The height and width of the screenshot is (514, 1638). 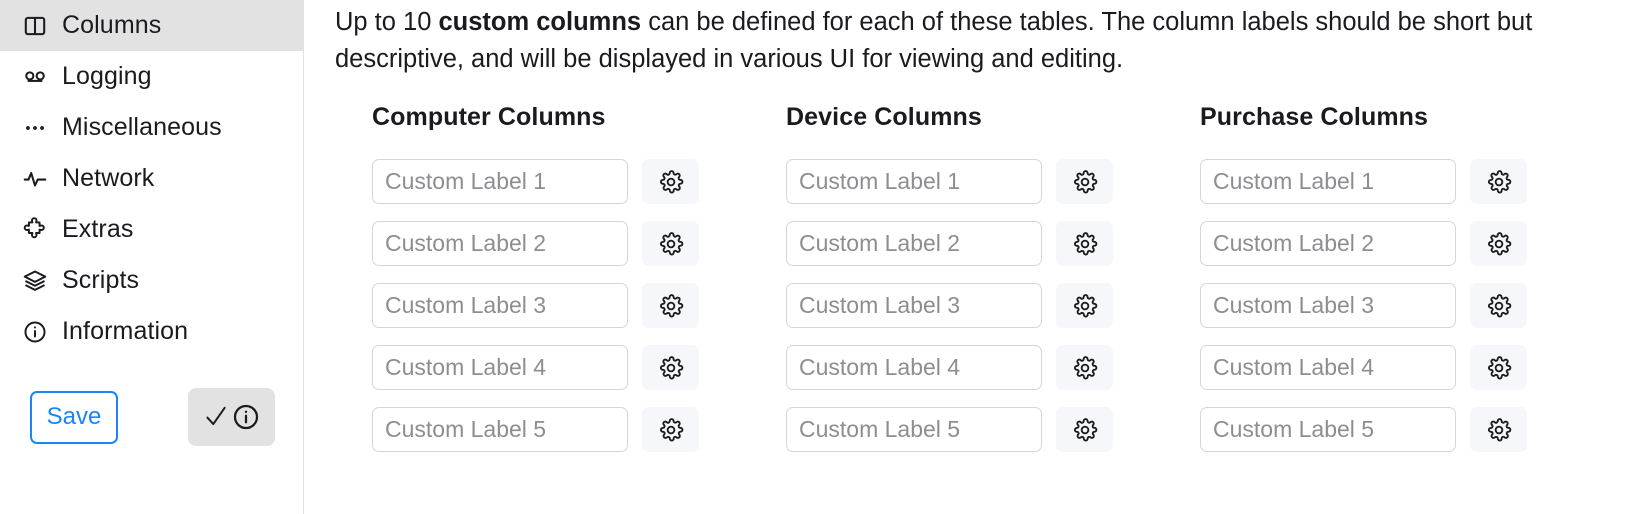 What do you see at coordinates (540, 22) in the screenshot?
I see `description-emphasis: custom columns` at bounding box center [540, 22].